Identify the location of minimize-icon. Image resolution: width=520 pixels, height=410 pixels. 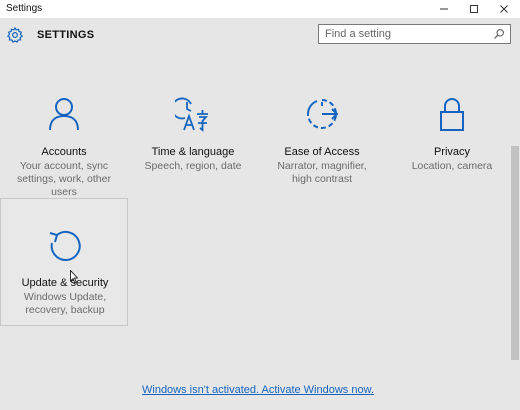
(444, 9).